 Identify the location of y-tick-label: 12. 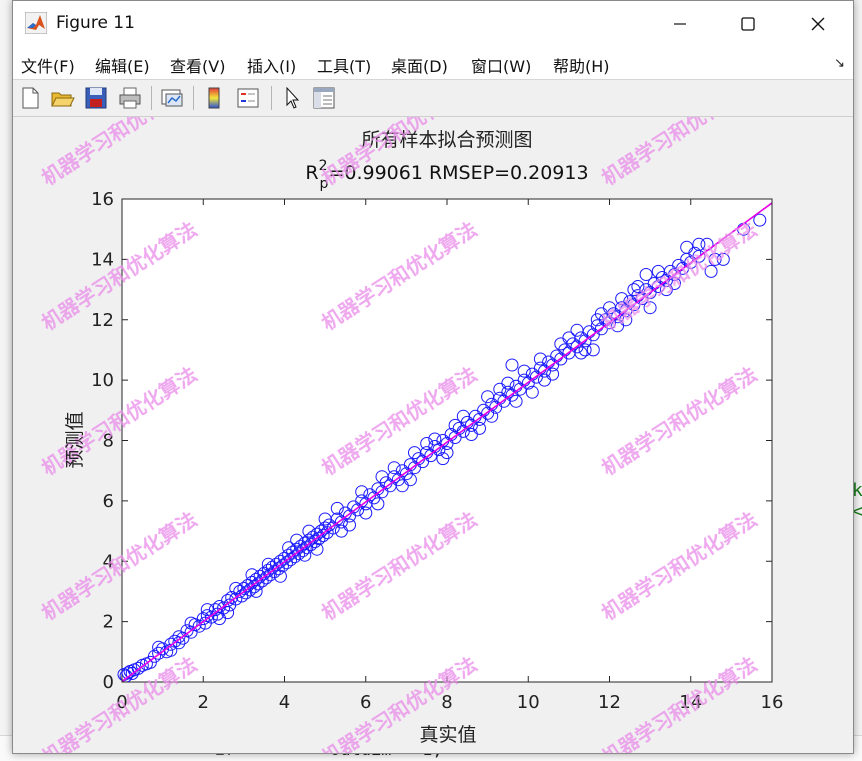
(102, 320).